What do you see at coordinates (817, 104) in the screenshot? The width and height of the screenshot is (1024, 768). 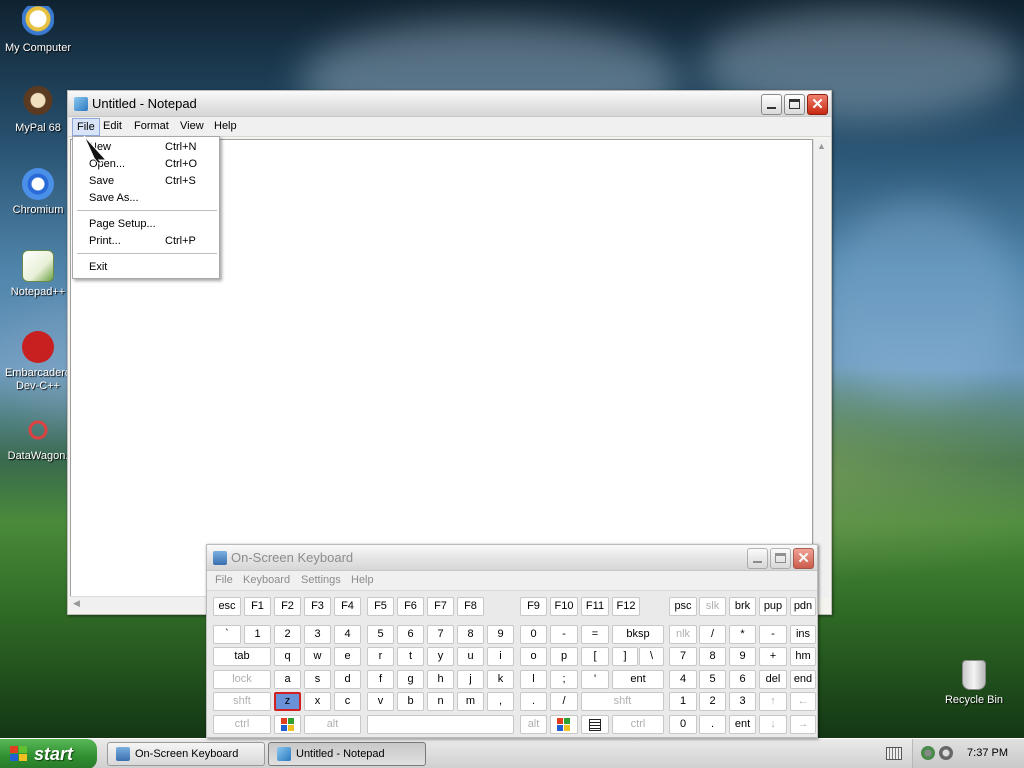 I see `close-button: ✕` at bounding box center [817, 104].